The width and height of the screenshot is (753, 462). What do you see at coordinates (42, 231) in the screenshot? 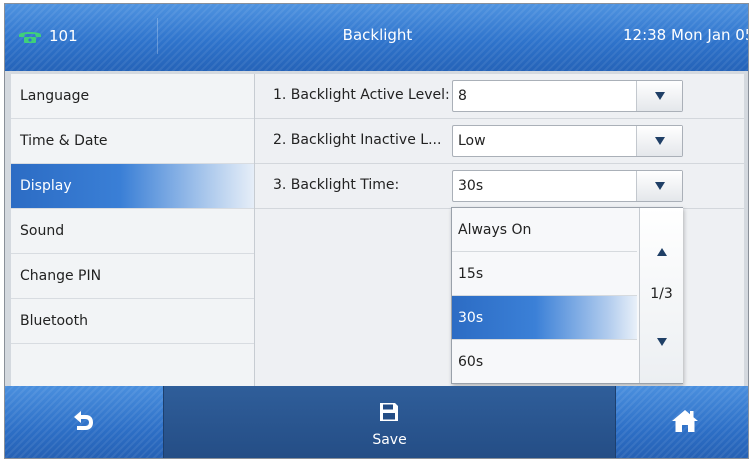
I see `sidebar-item-label: Sound` at bounding box center [42, 231].